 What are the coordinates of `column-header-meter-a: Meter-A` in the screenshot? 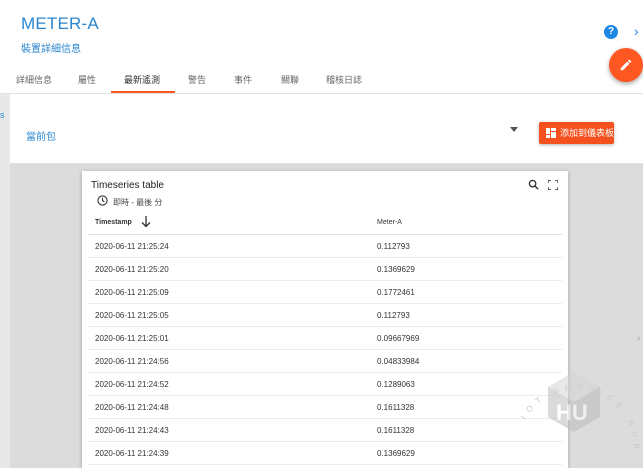 It's located at (389, 222).